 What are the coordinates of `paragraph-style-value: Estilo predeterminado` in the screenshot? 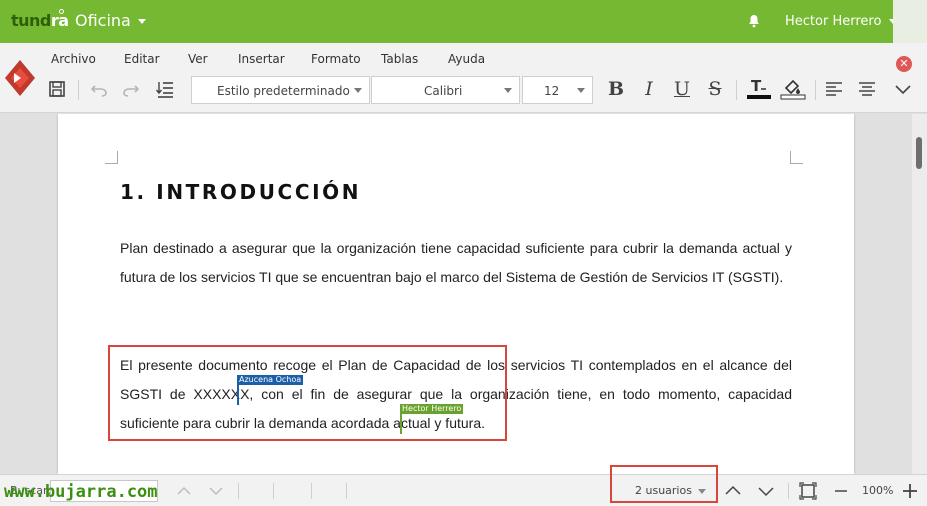 It's located at (283, 91).